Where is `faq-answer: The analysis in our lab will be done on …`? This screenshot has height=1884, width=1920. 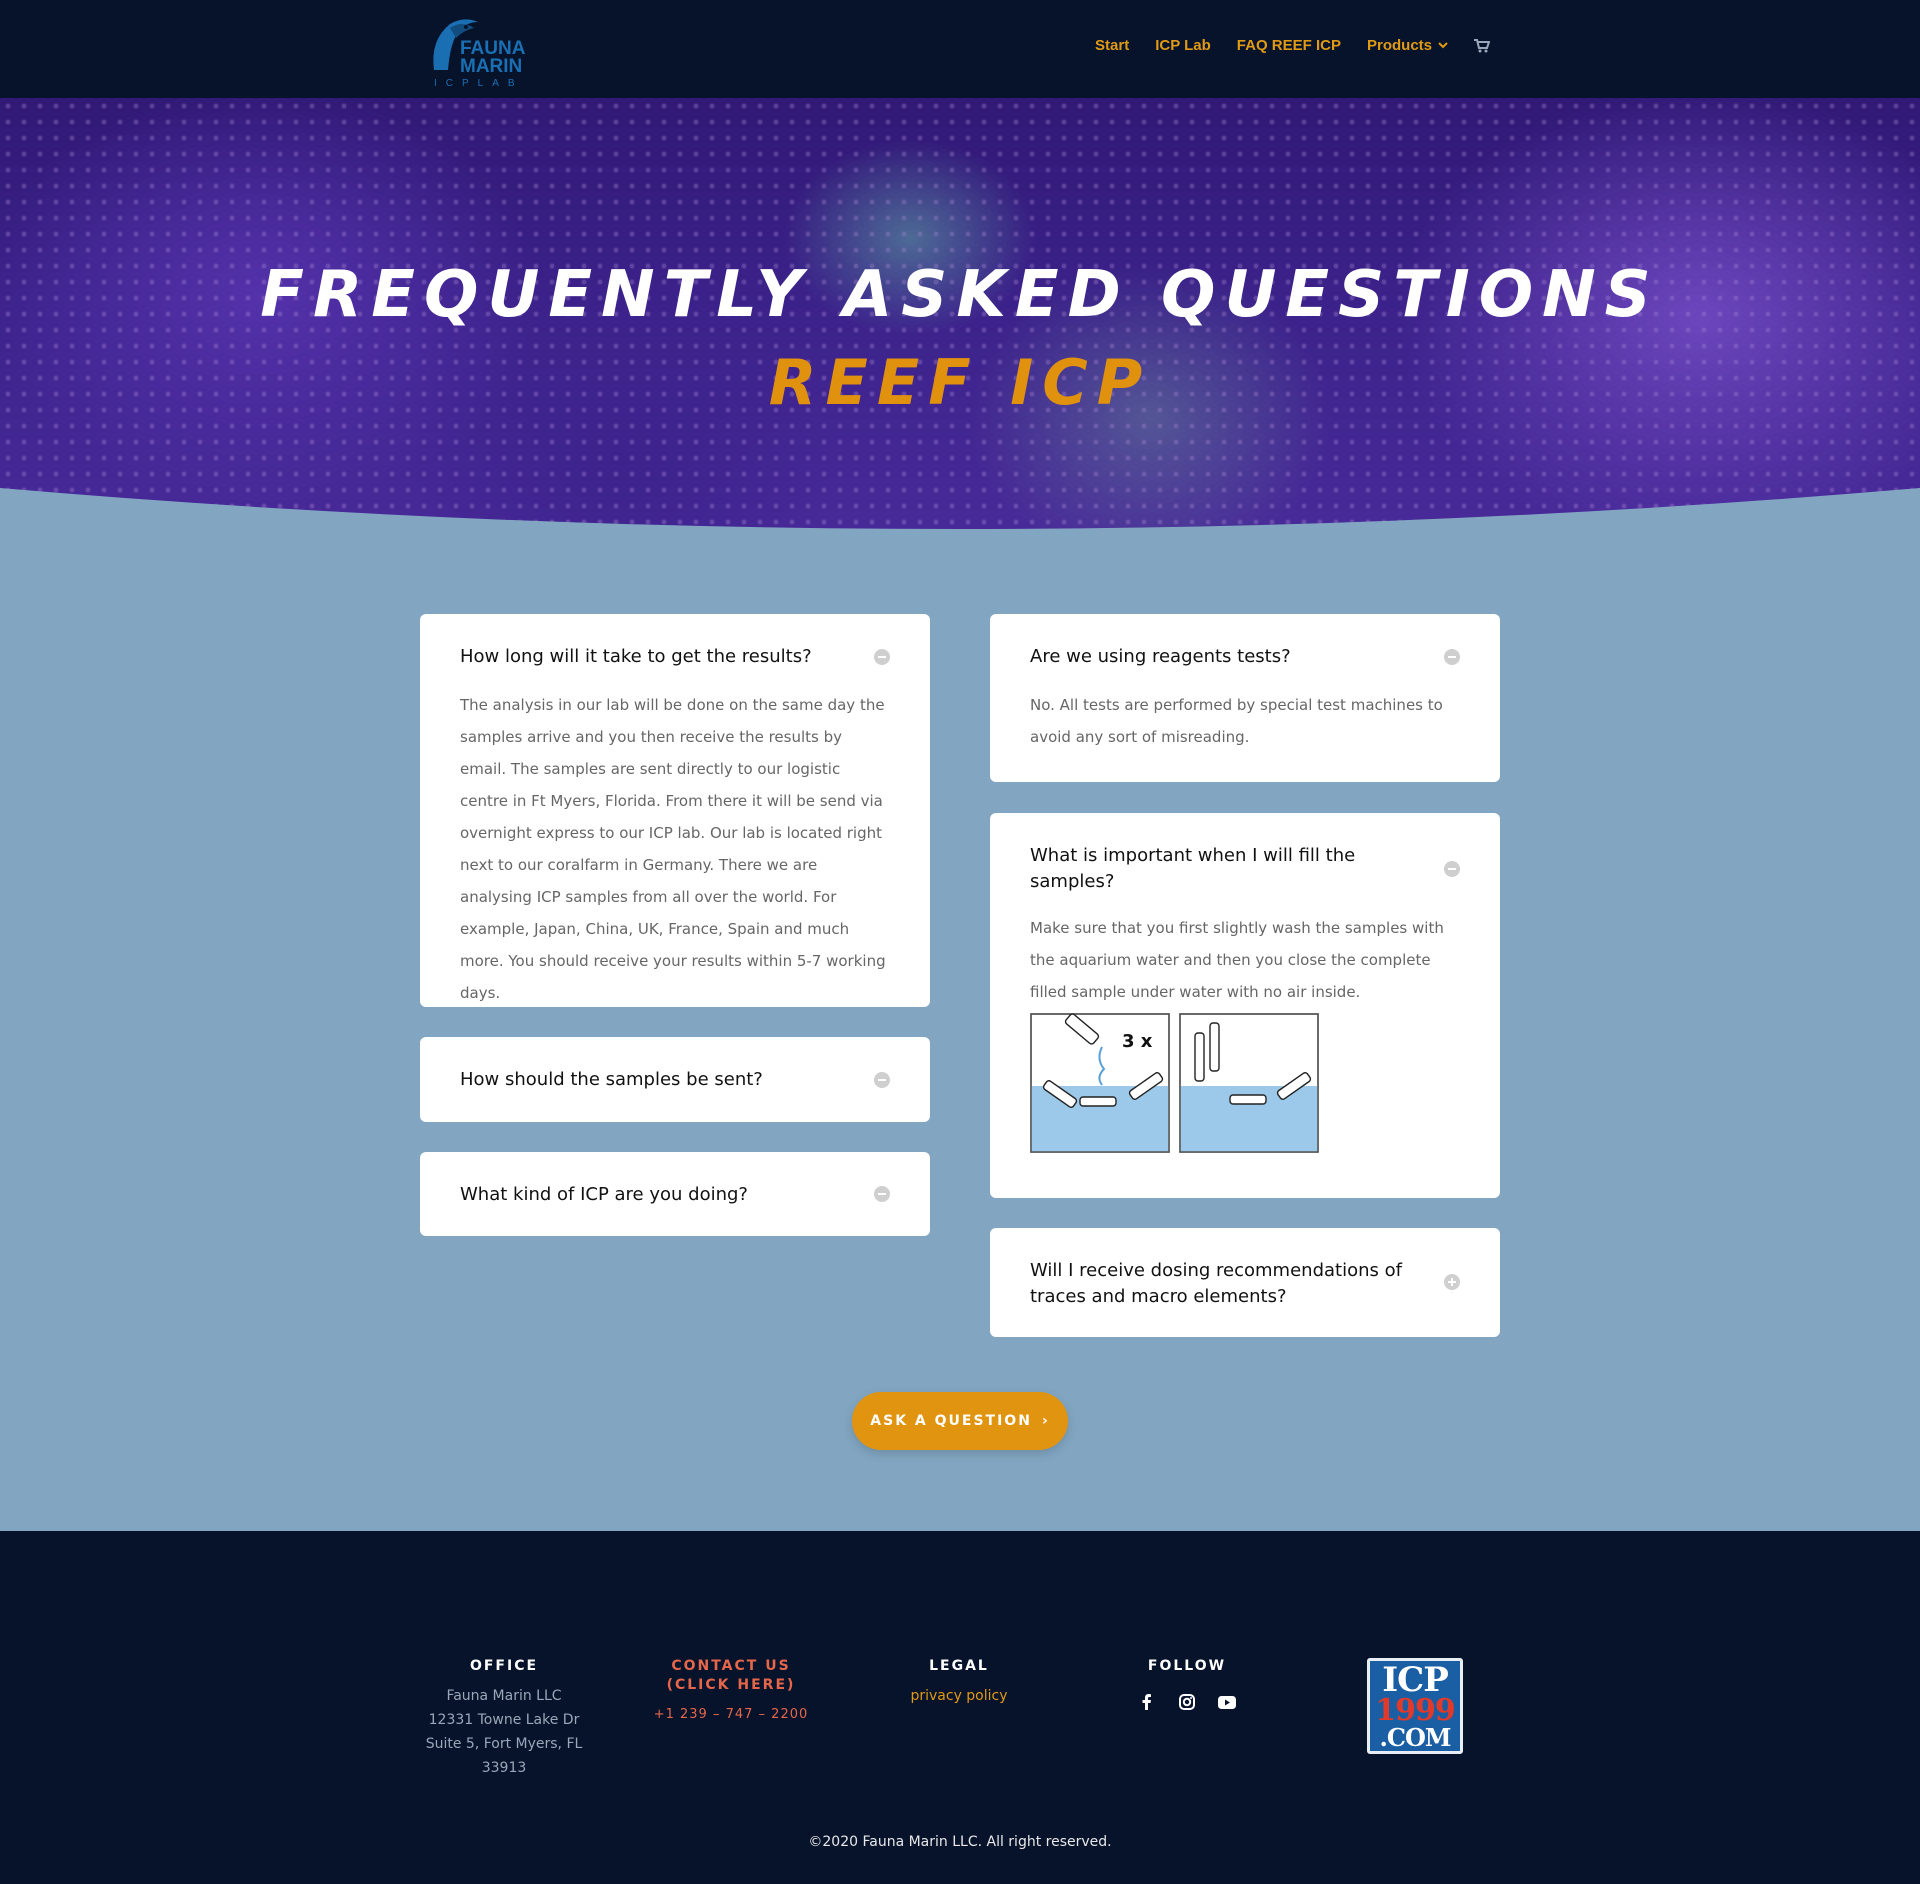
faq-answer: The analysis in our lab will be done on … is located at coordinates (673, 849).